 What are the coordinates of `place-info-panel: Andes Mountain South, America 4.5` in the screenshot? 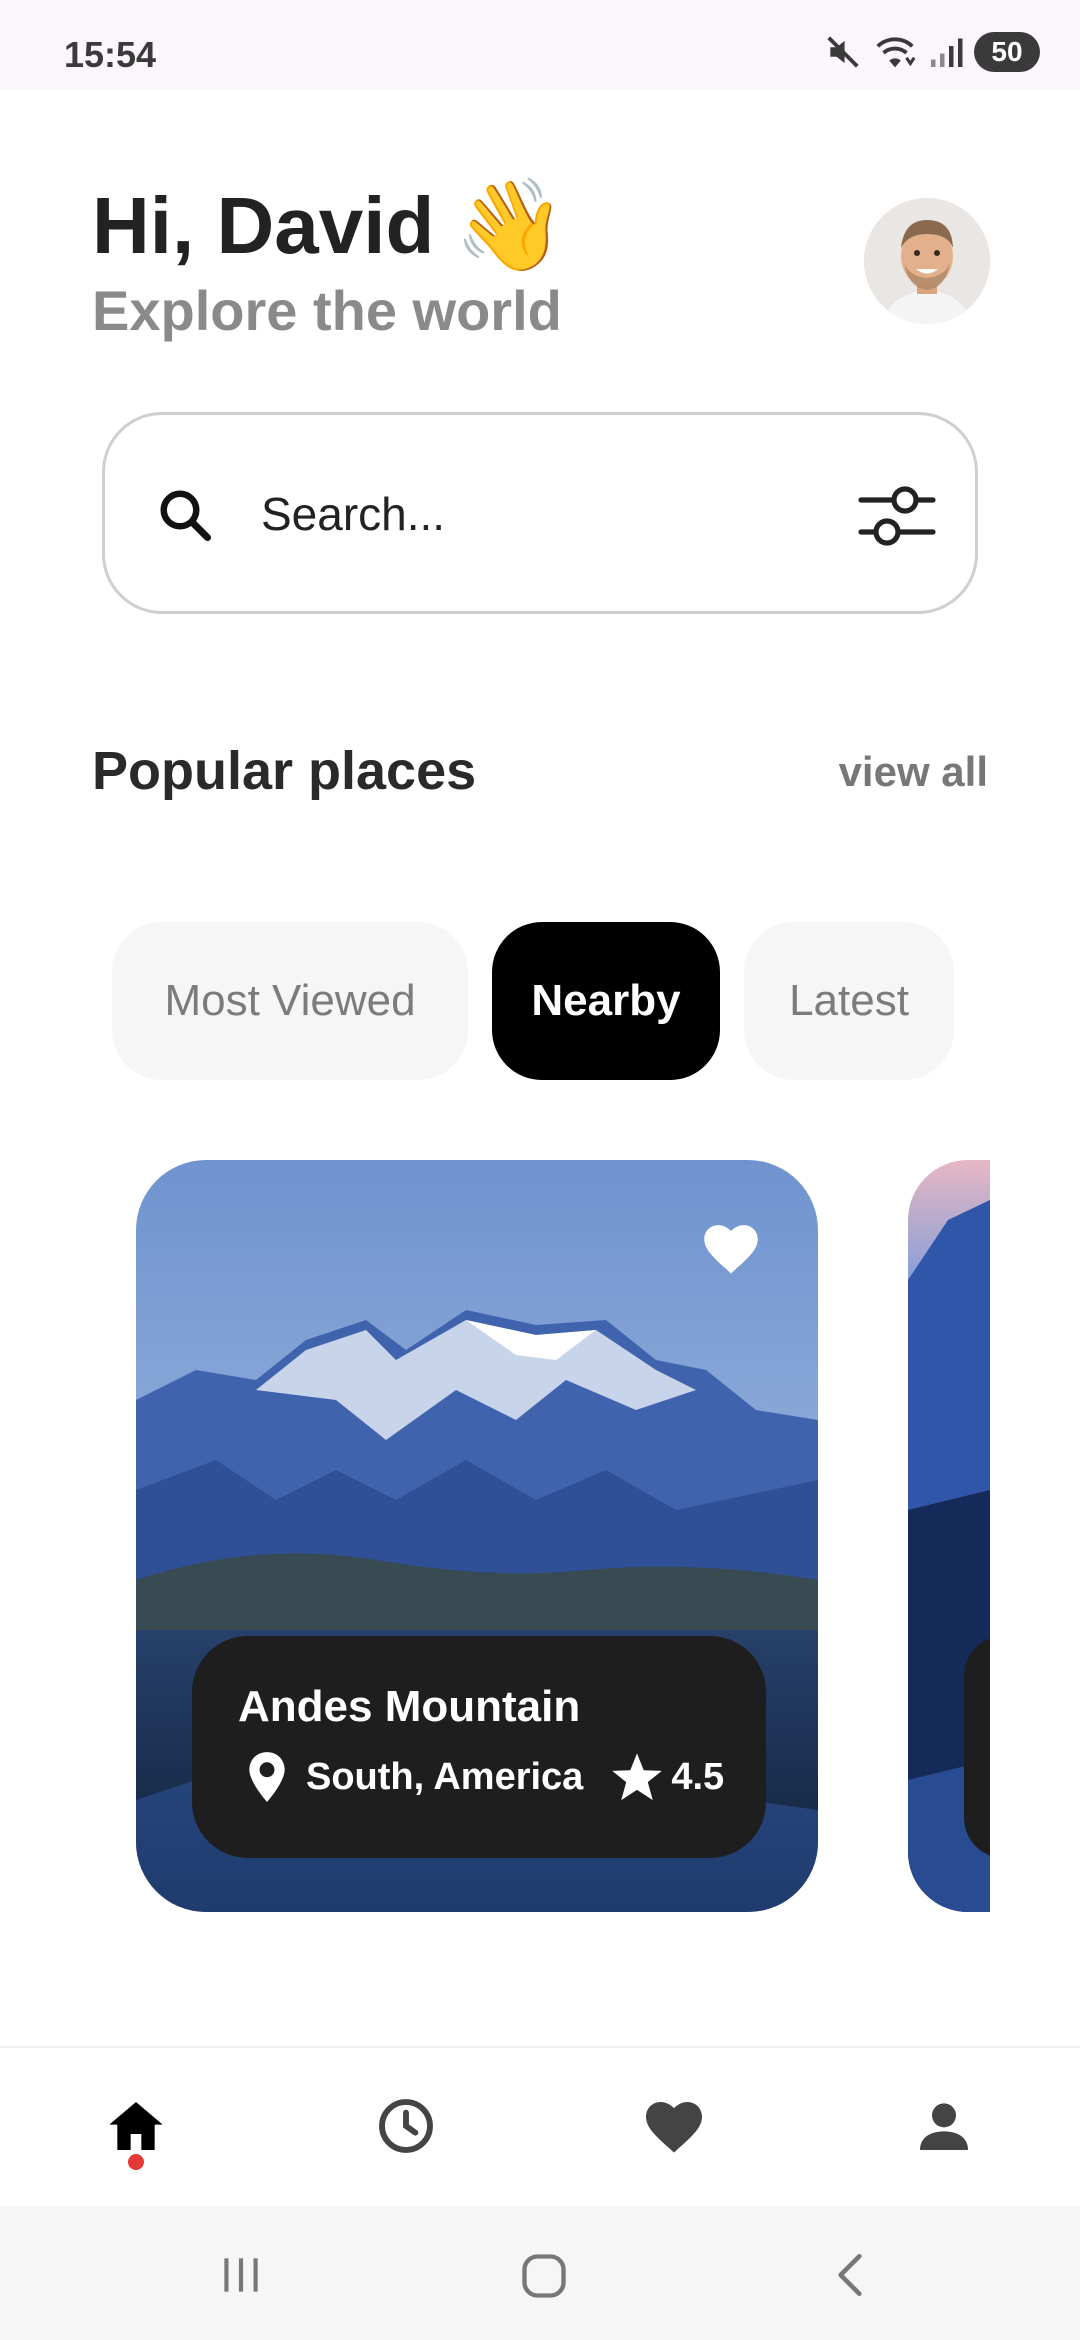 It's located at (479, 1747).